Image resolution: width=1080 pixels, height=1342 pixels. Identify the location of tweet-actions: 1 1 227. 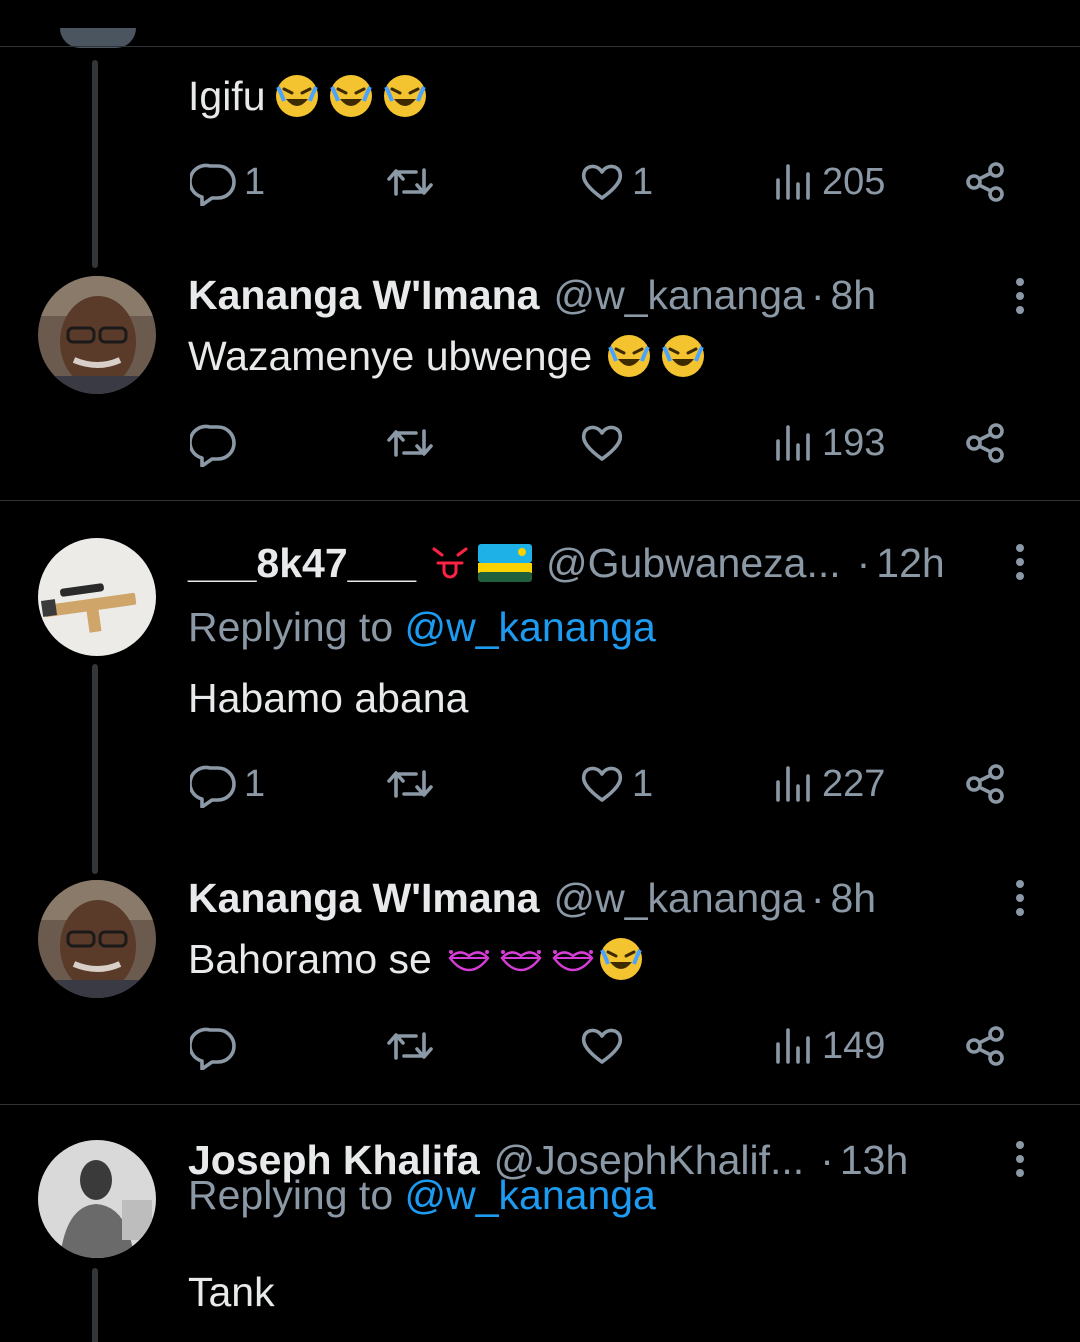
(603, 784).